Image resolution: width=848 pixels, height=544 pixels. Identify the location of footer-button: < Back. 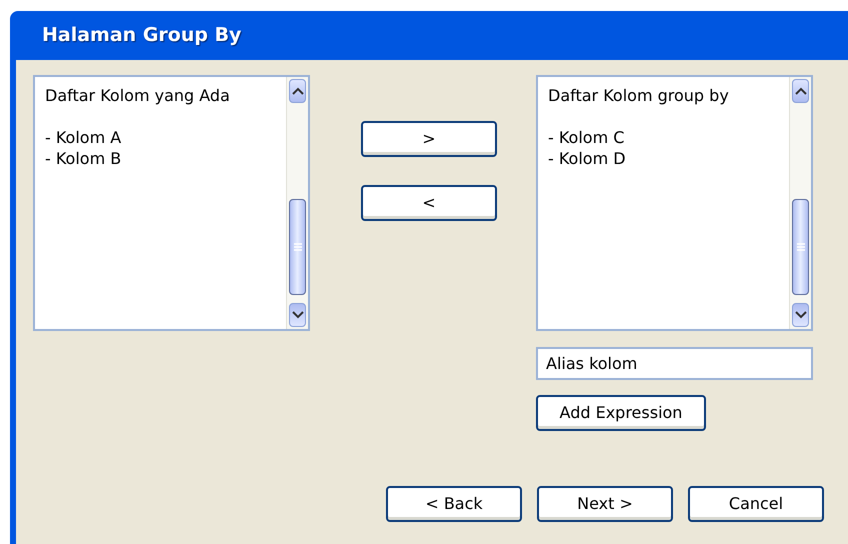
(454, 504).